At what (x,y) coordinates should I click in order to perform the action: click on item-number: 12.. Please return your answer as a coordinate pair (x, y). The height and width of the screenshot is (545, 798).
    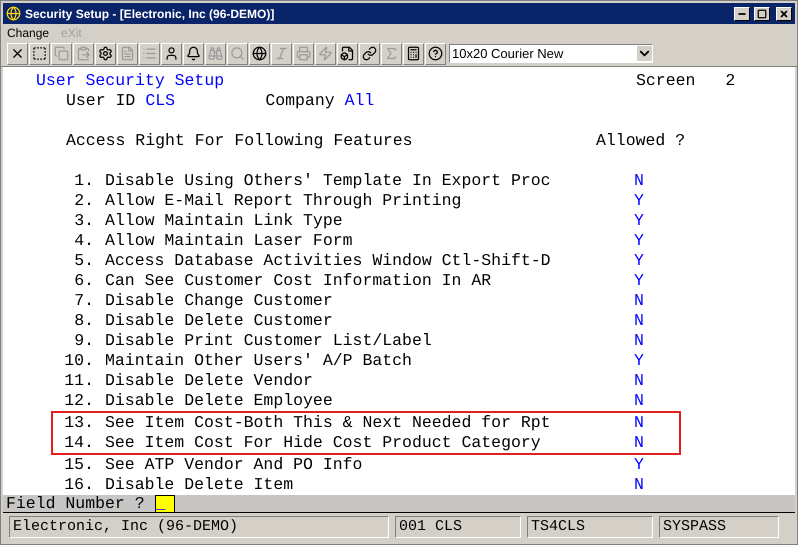
    Looking at the image, I should click on (78, 401).